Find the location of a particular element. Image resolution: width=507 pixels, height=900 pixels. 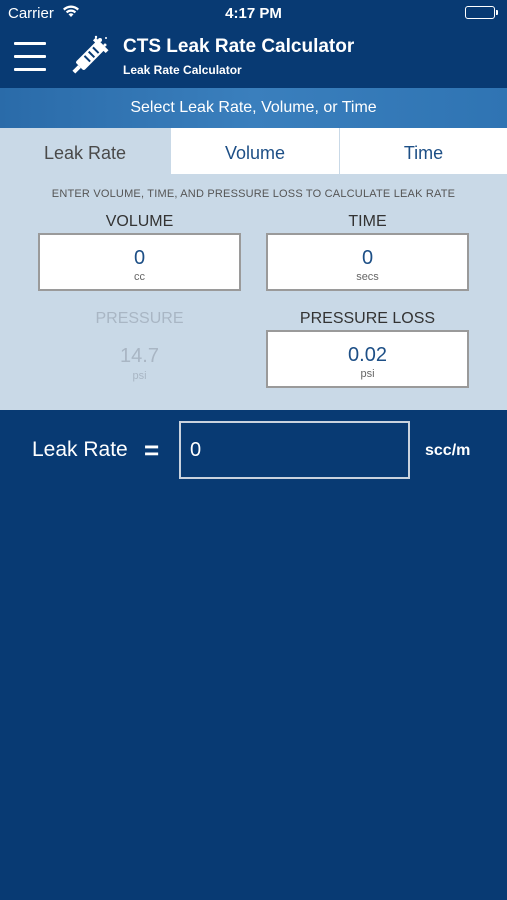

battery-icon is located at coordinates (481, 12).